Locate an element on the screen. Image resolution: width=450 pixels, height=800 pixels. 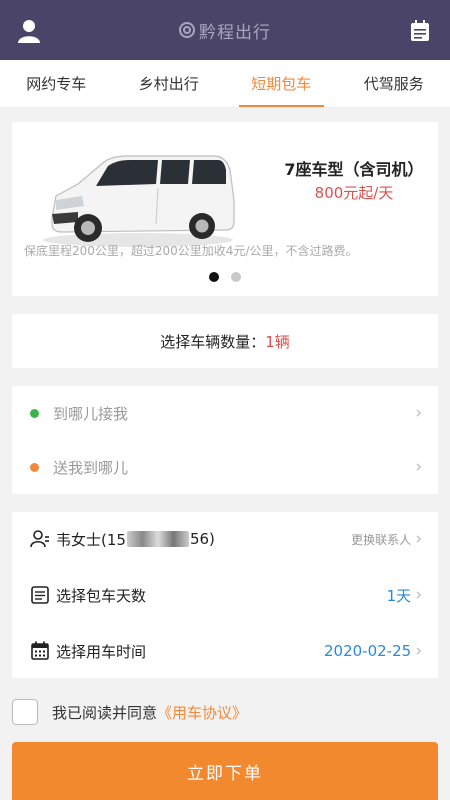
minivan-image is located at coordinates (139, 201).